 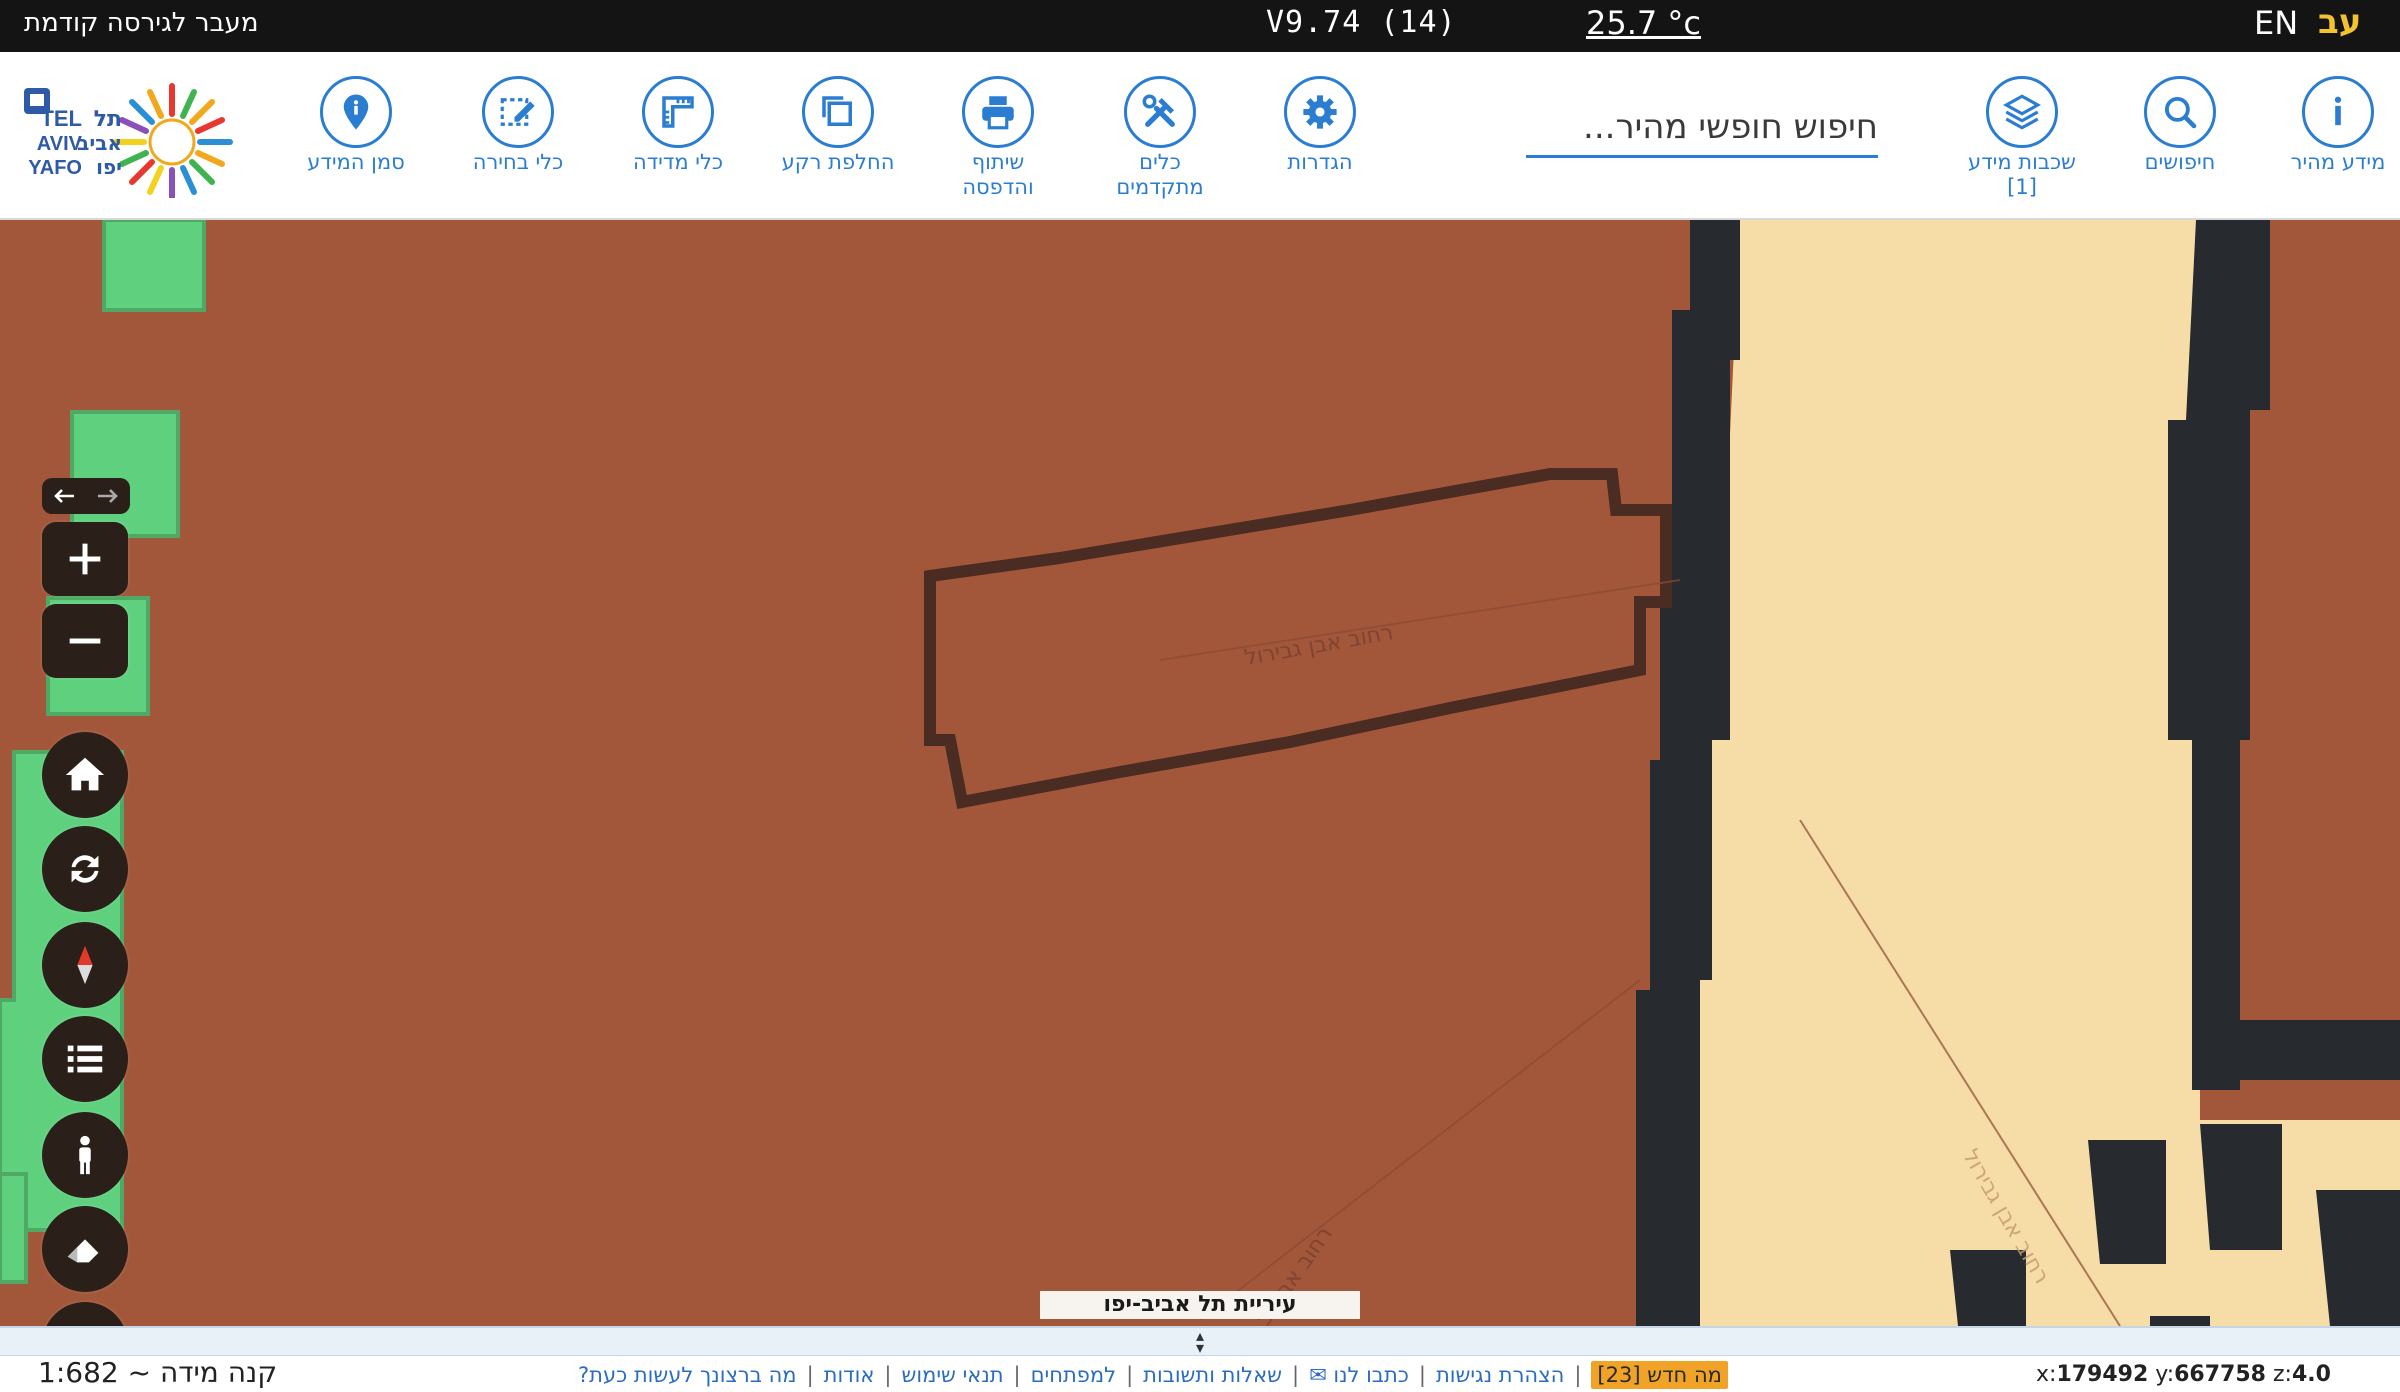 What do you see at coordinates (1320, 162) in the screenshot?
I see `settings-label: הגדרות` at bounding box center [1320, 162].